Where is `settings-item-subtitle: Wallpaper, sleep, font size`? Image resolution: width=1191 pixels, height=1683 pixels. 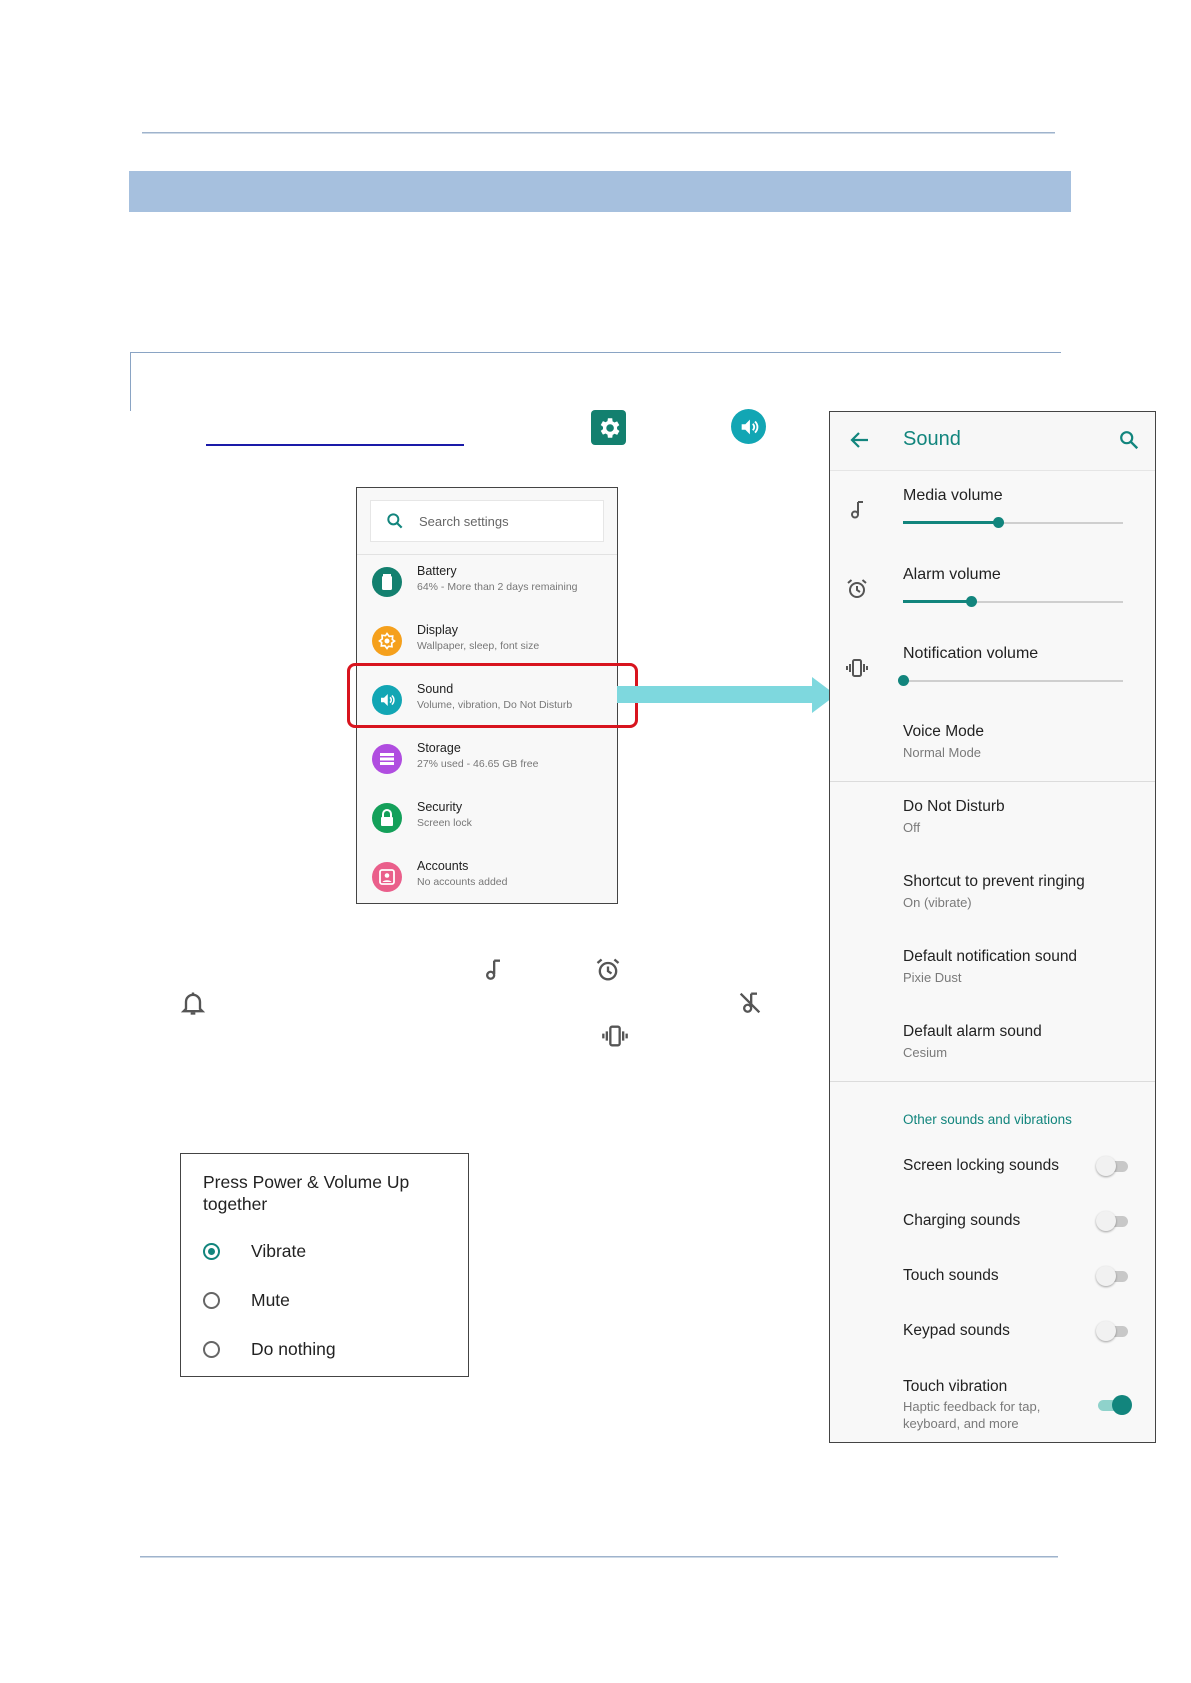
settings-item-subtitle: Wallpaper, sleep, font size is located at coordinates (478, 646).